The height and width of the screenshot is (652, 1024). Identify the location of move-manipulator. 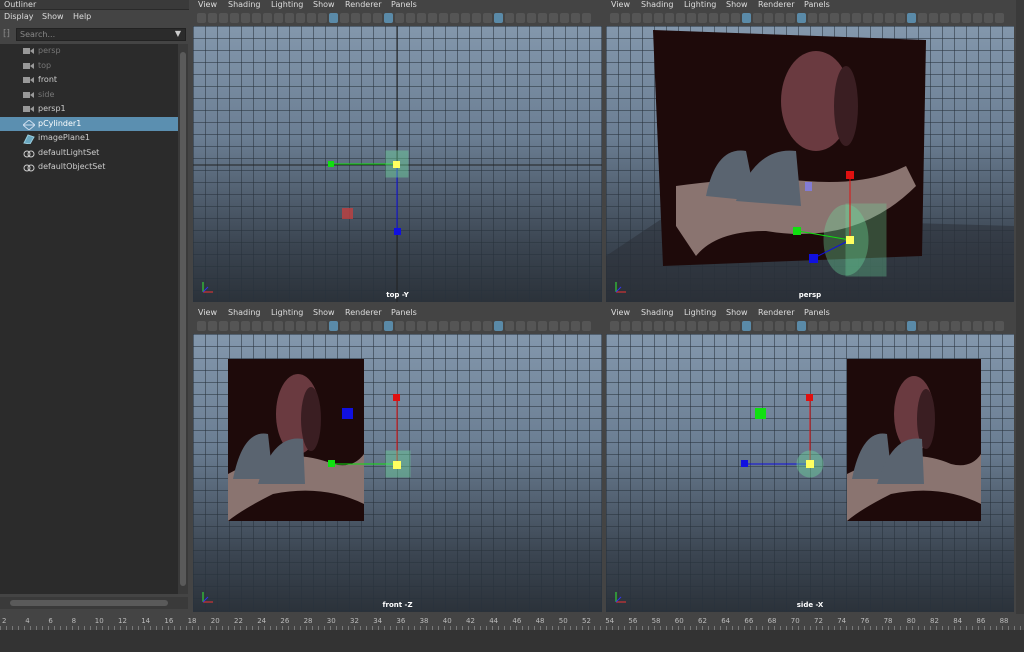
(368, 192).